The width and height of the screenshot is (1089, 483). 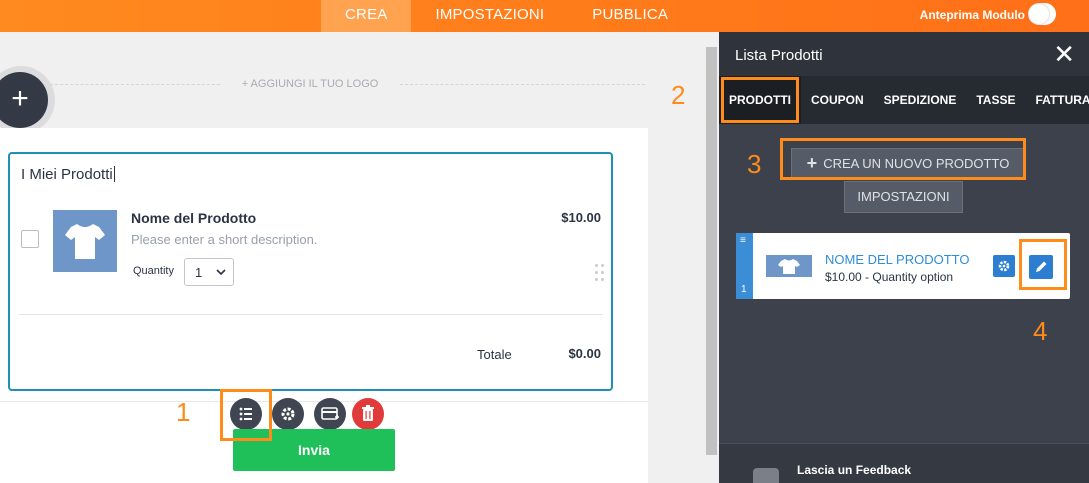 I want to click on panel-header: Lista Prodotti ✕, so click(x=904, y=54).